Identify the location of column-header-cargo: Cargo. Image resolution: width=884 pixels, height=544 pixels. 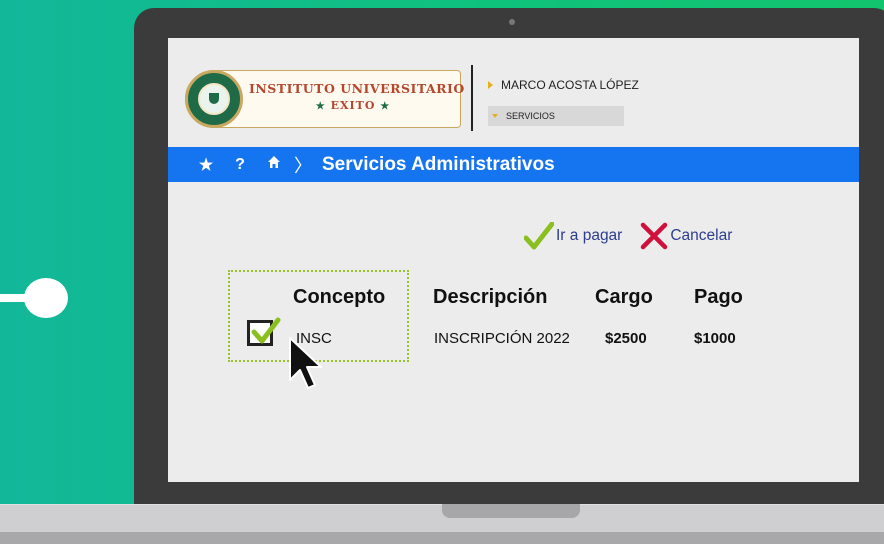
(624, 297).